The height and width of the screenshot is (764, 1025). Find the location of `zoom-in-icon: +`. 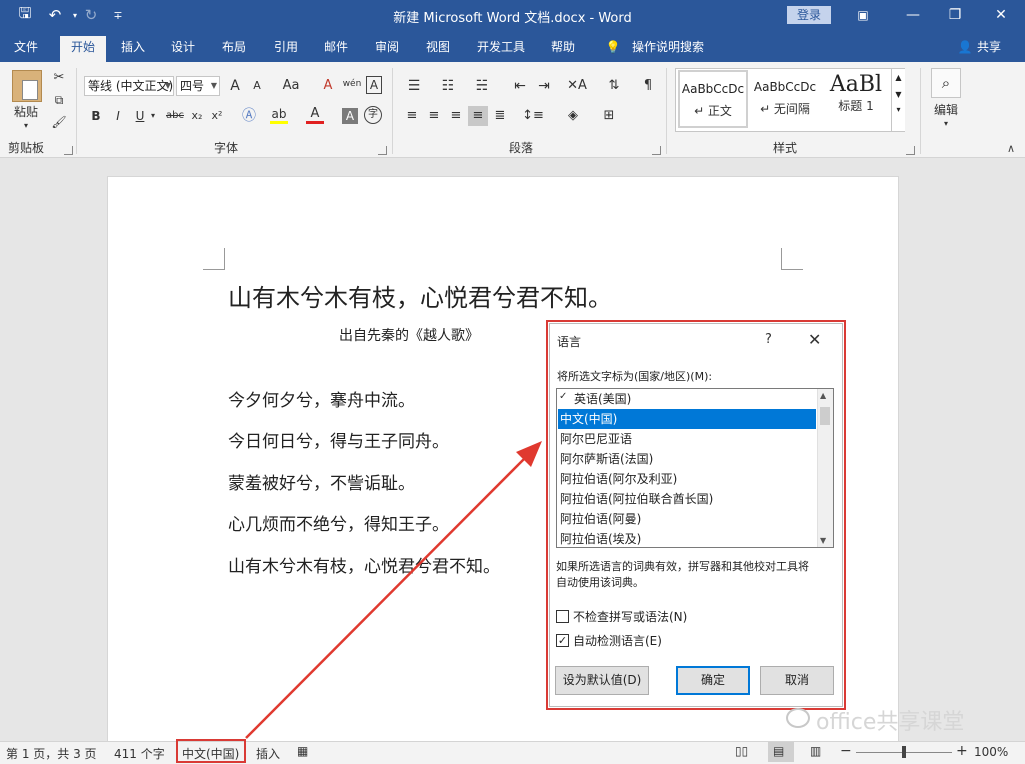

zoom-in-icon: + is located at coordinates (962, 751).